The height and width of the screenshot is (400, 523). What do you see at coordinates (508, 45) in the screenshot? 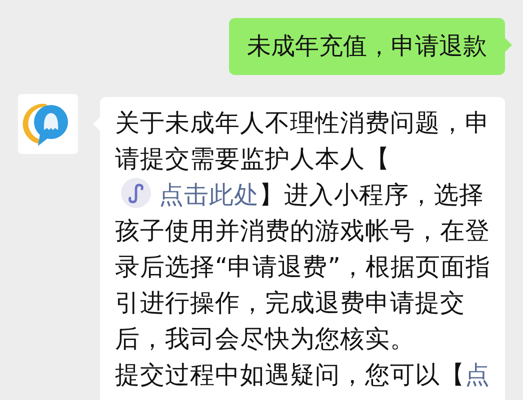
I see `bubble-tail` at bounding box center [508, 45].